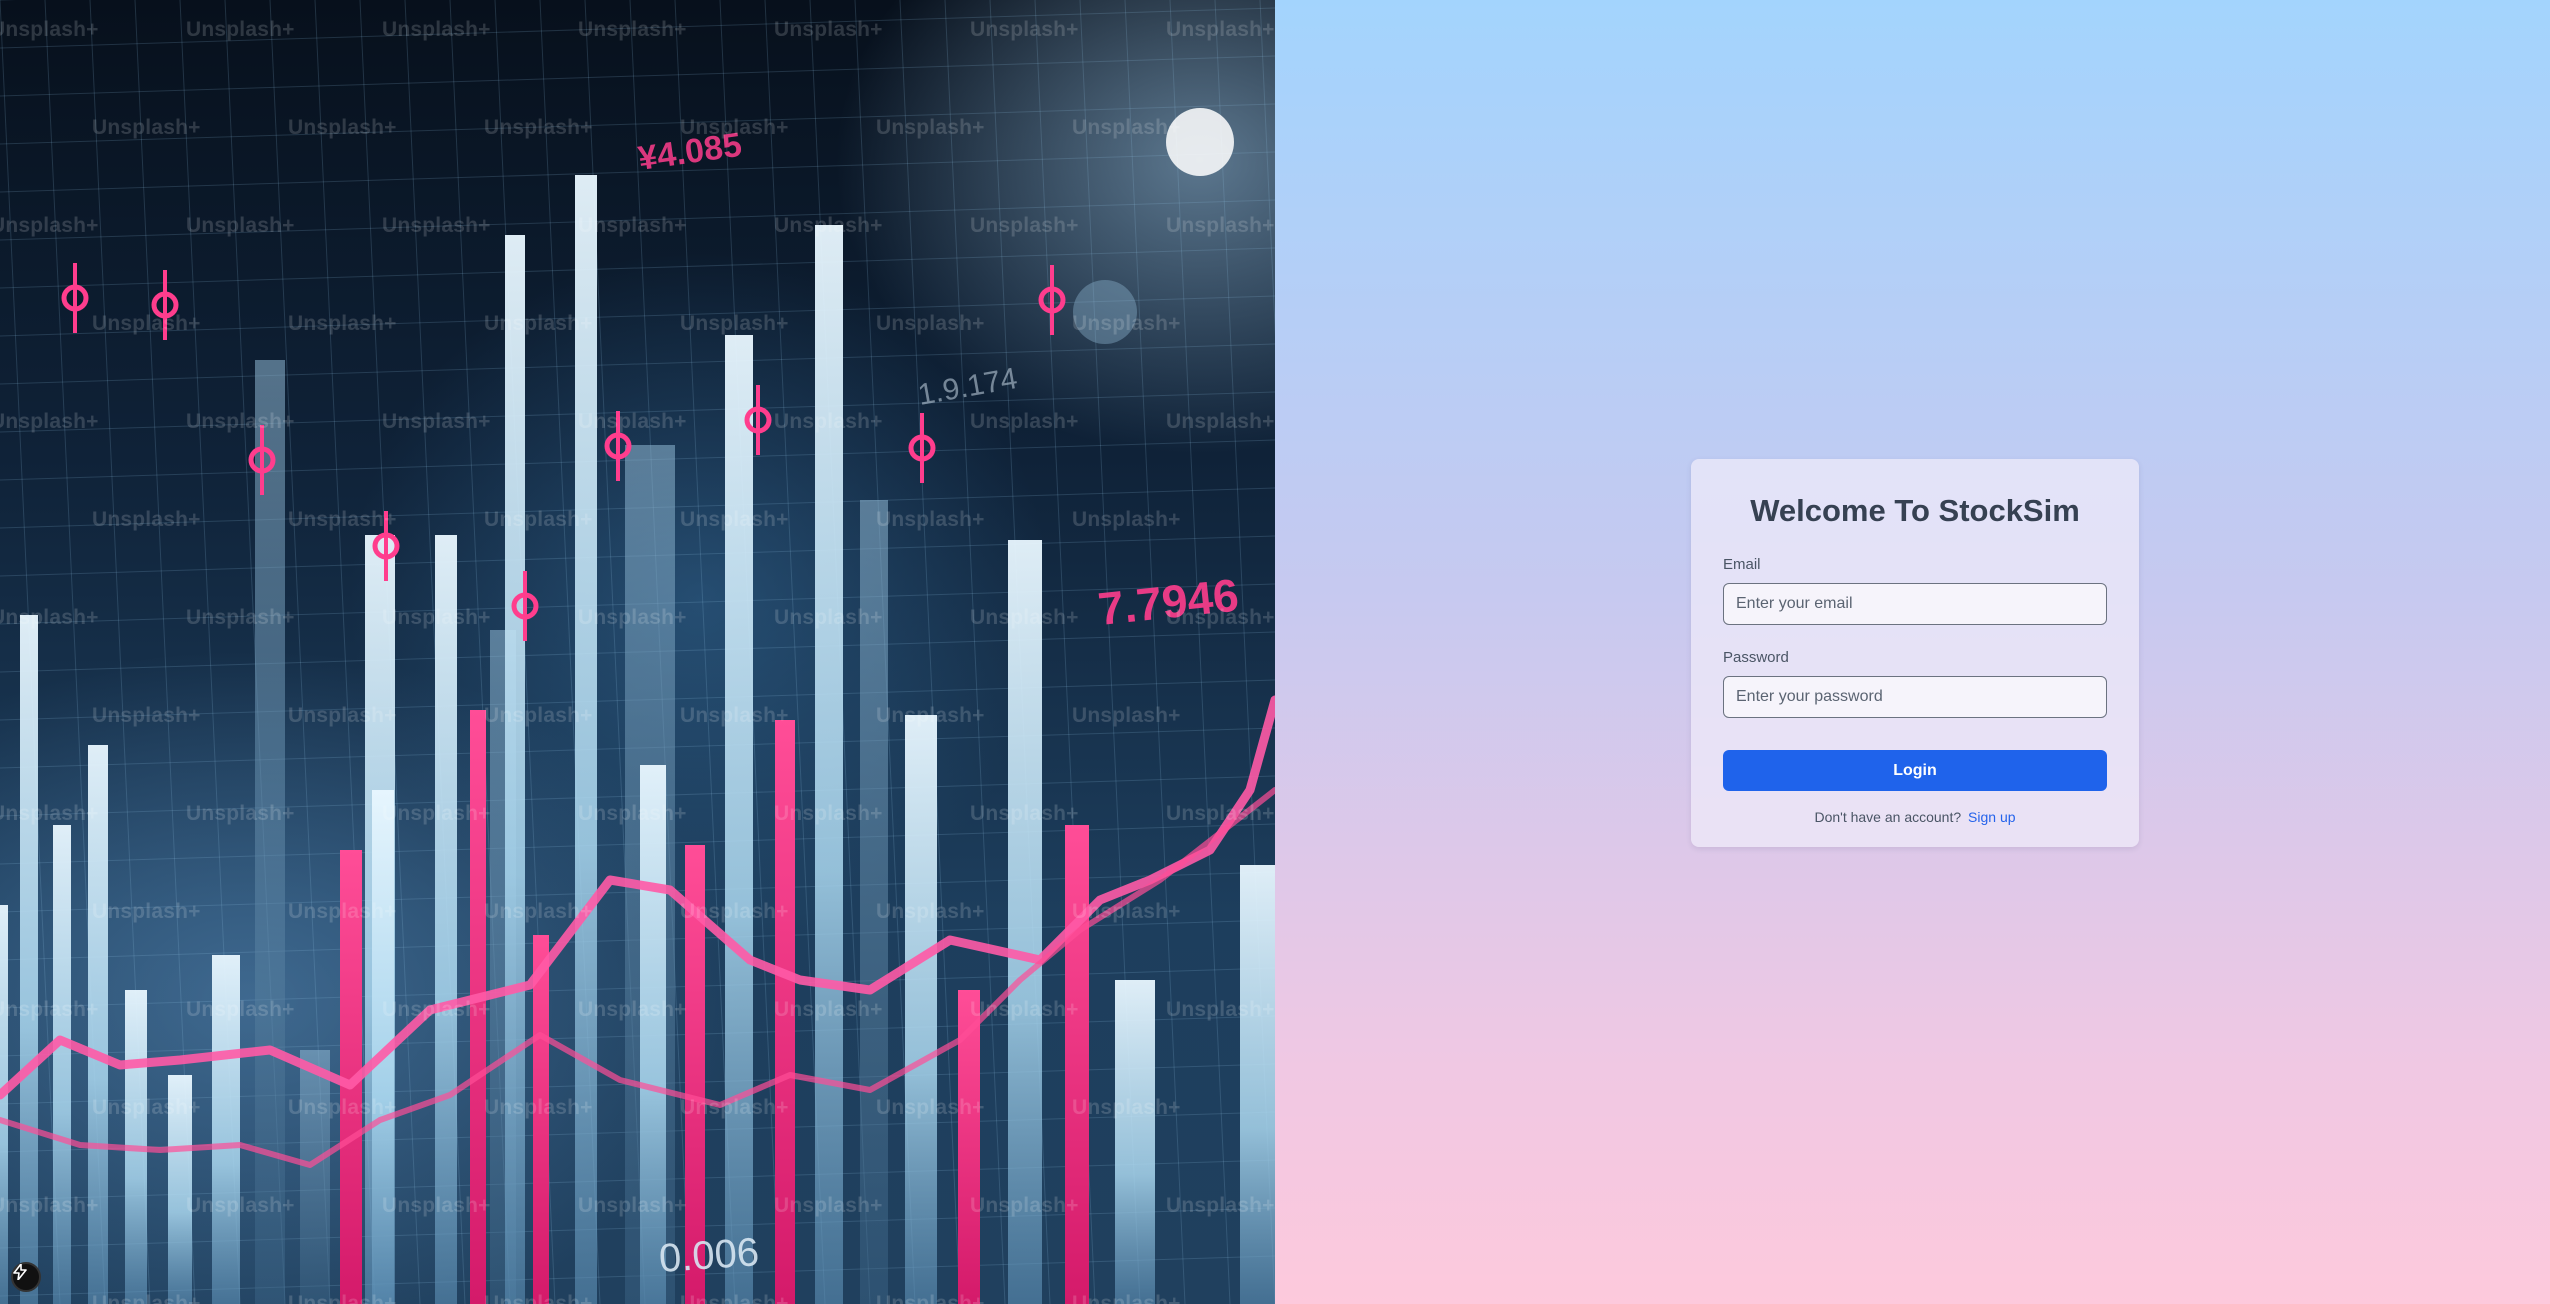  Describe the element at coordinates (1756, 657) in the screenshot. I see `password-label: Password` at that location.